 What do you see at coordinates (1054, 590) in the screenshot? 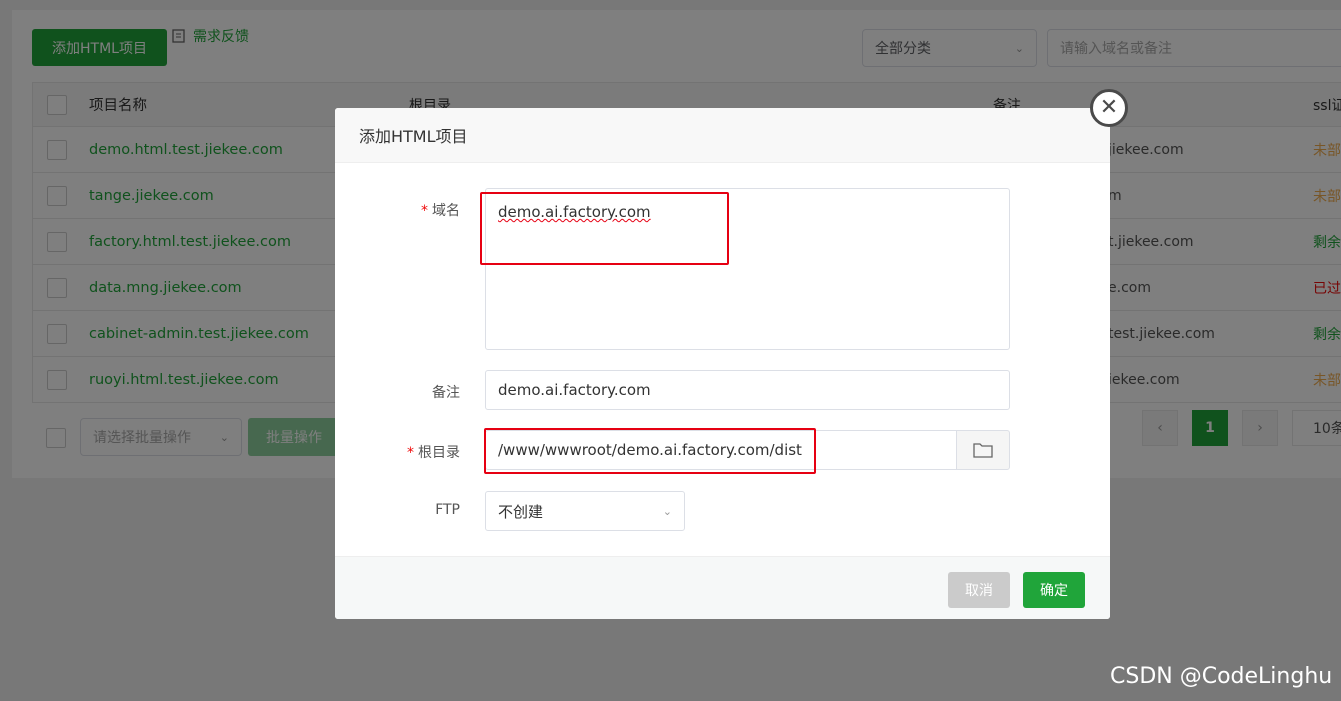
I see `confirm-button: 确定` at bounding box center [1054, 590].